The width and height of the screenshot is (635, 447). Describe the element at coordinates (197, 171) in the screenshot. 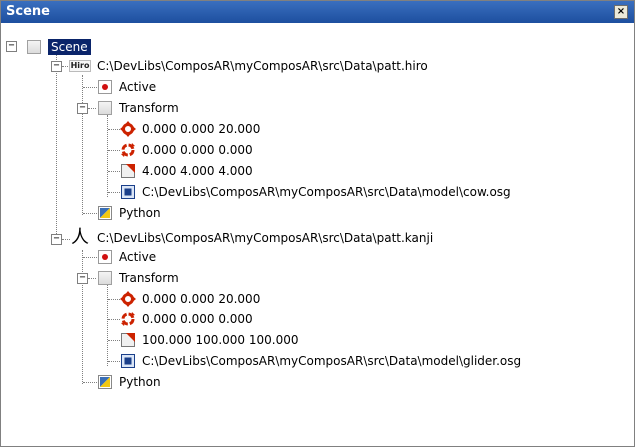

I see `scale-value: 4.000 4.000 4.000` at that location.